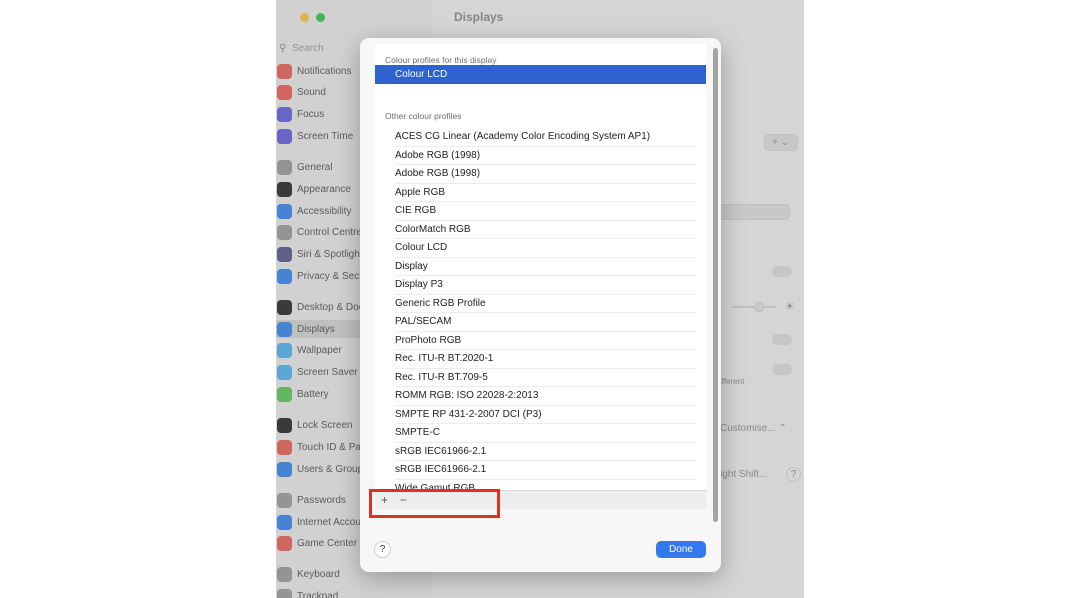  I want to click on profile-row: SMPTE RP 431-2-2007 DCI (P3), so click(545, 415).